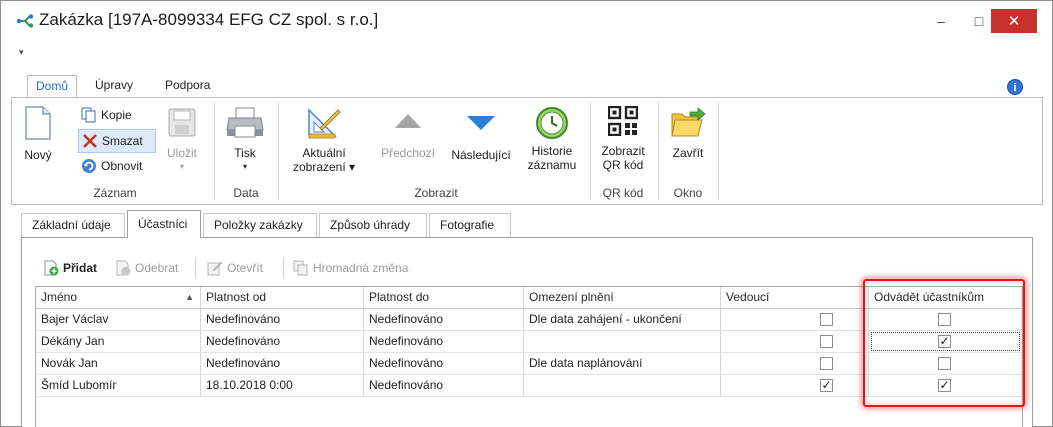  What do you see at coordinates (181, 166) in the screenshot?
I see `save-dropdown-icon: ▾` at bounding box center [181, 166].